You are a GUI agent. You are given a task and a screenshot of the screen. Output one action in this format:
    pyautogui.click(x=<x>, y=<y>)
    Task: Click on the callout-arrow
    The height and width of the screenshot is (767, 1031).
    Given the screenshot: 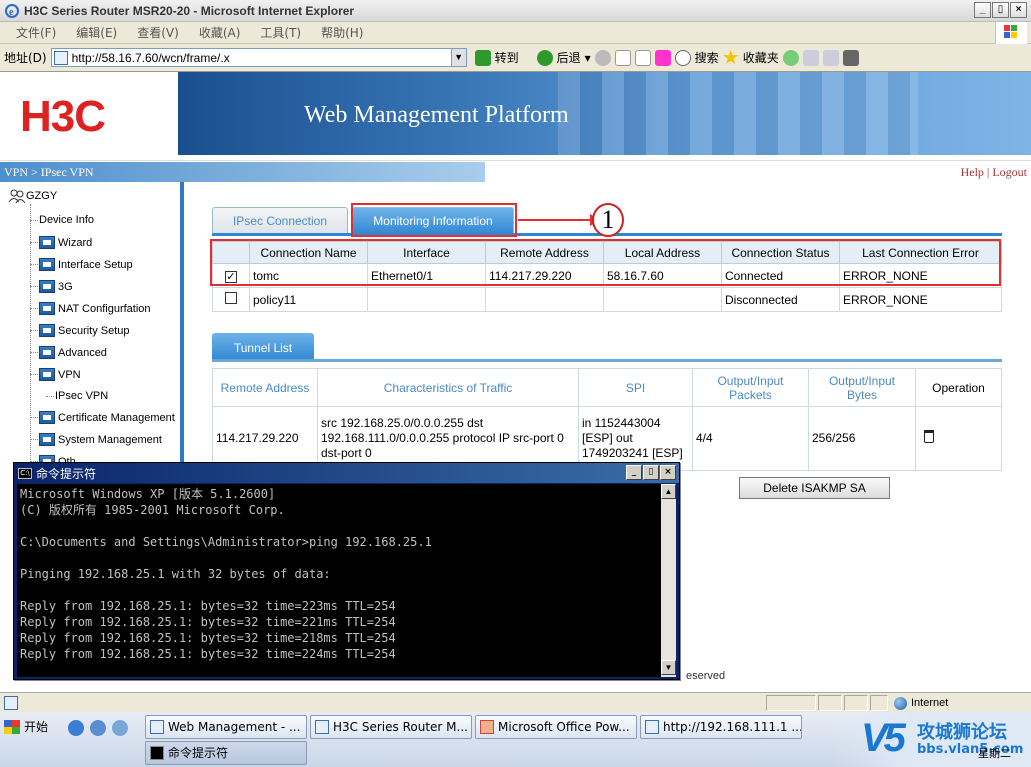 What is the action you would take?
    pyautogui.click(x=557, y=220)
    